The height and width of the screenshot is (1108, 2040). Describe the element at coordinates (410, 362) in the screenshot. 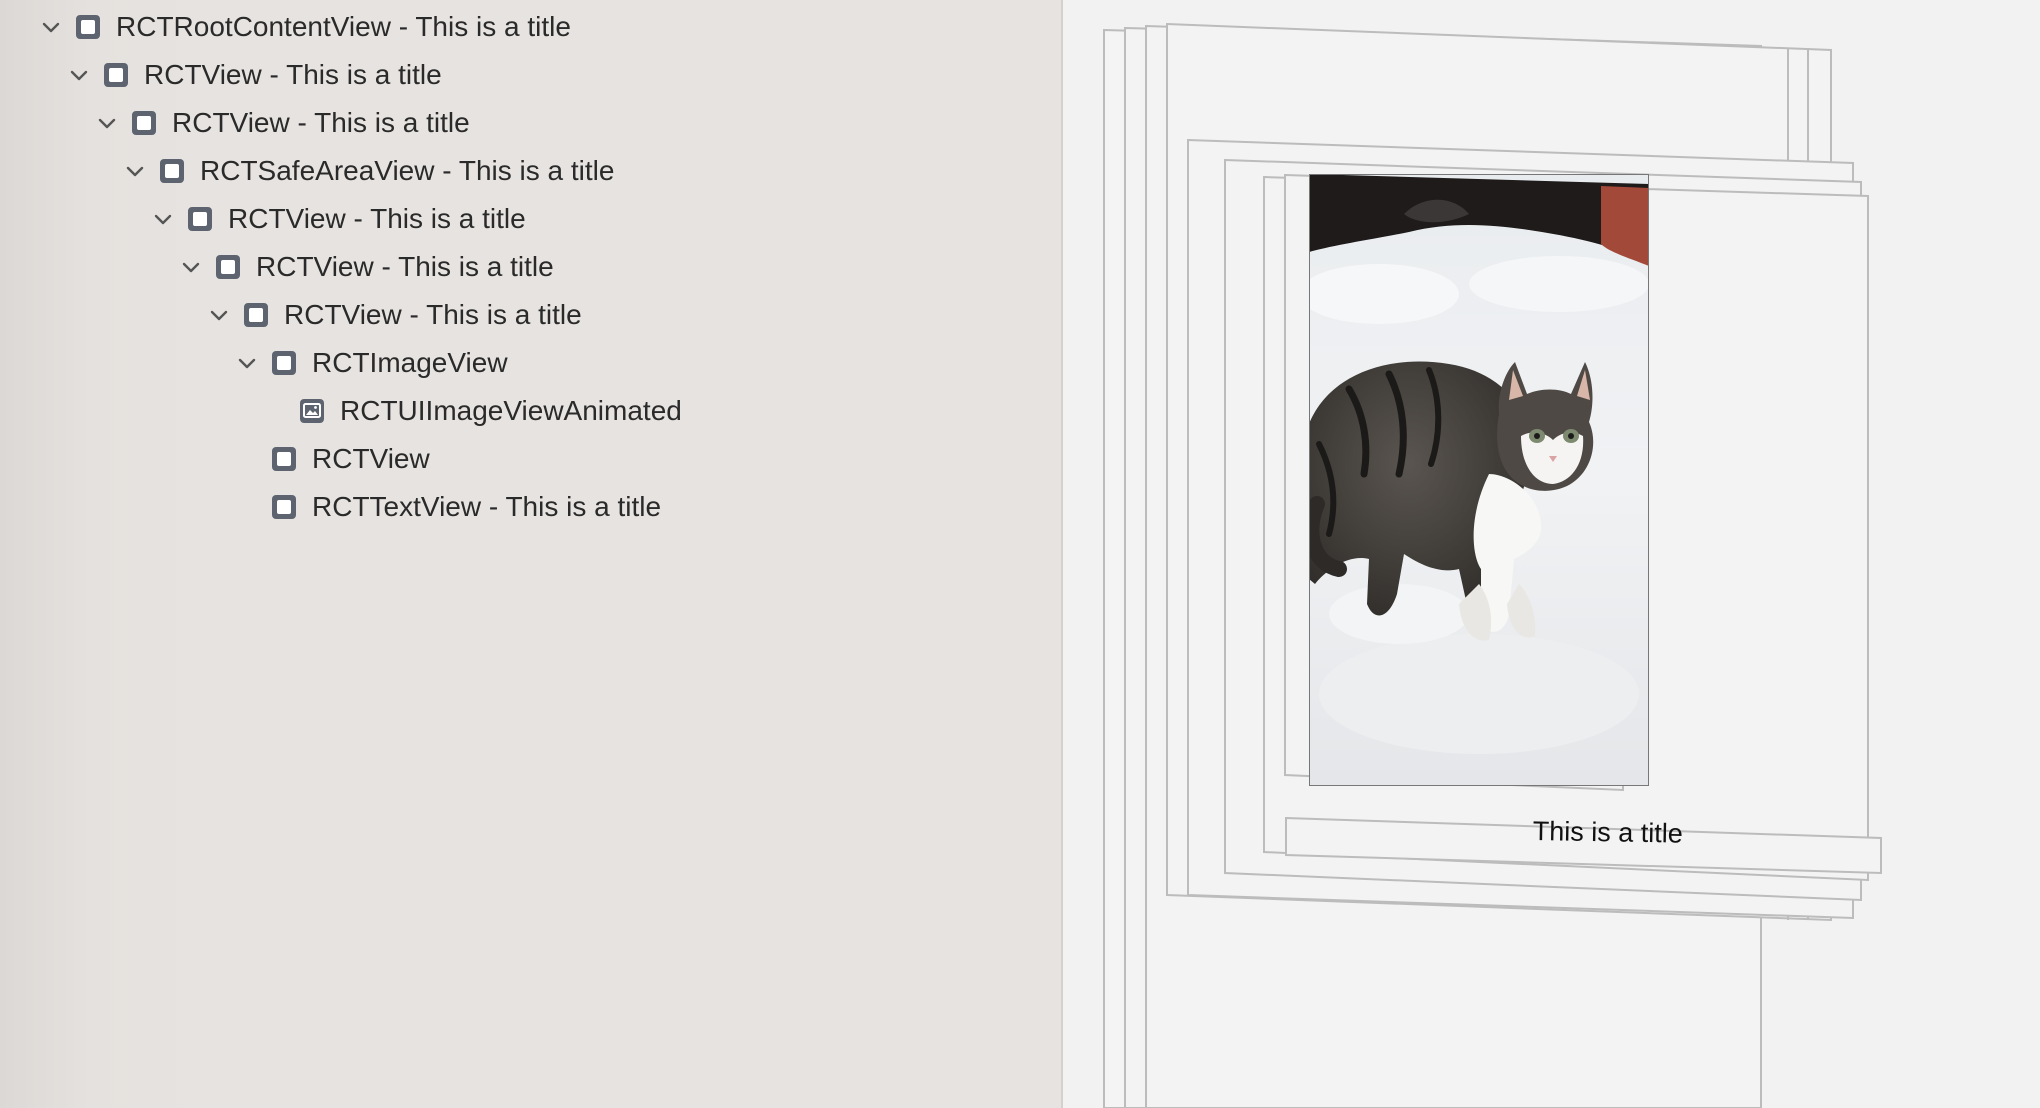

I see `tree-row-label: RCTImageView` at that location.